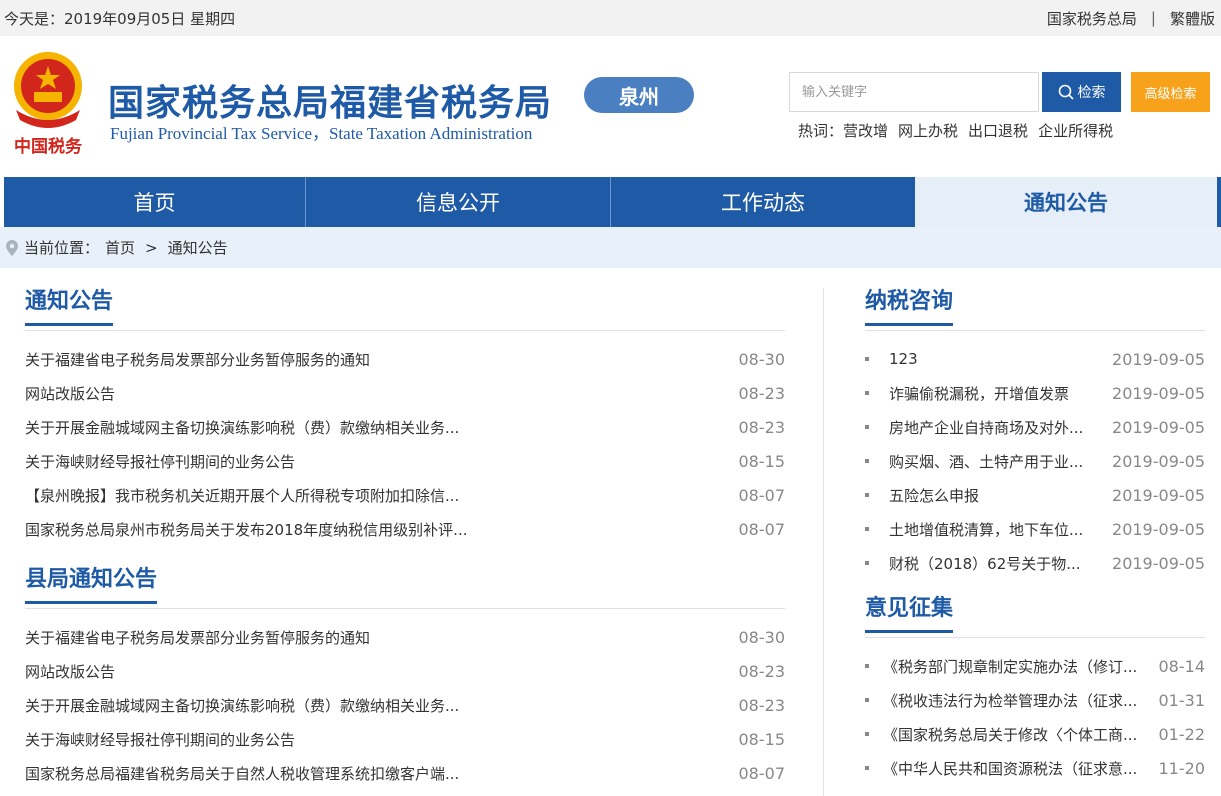 The width and height of the screenshot is (1221, 796). Describe the element at coordinates (1075, 130) in the screenshot. I see `hotword-item: 企业所得税` at that location.